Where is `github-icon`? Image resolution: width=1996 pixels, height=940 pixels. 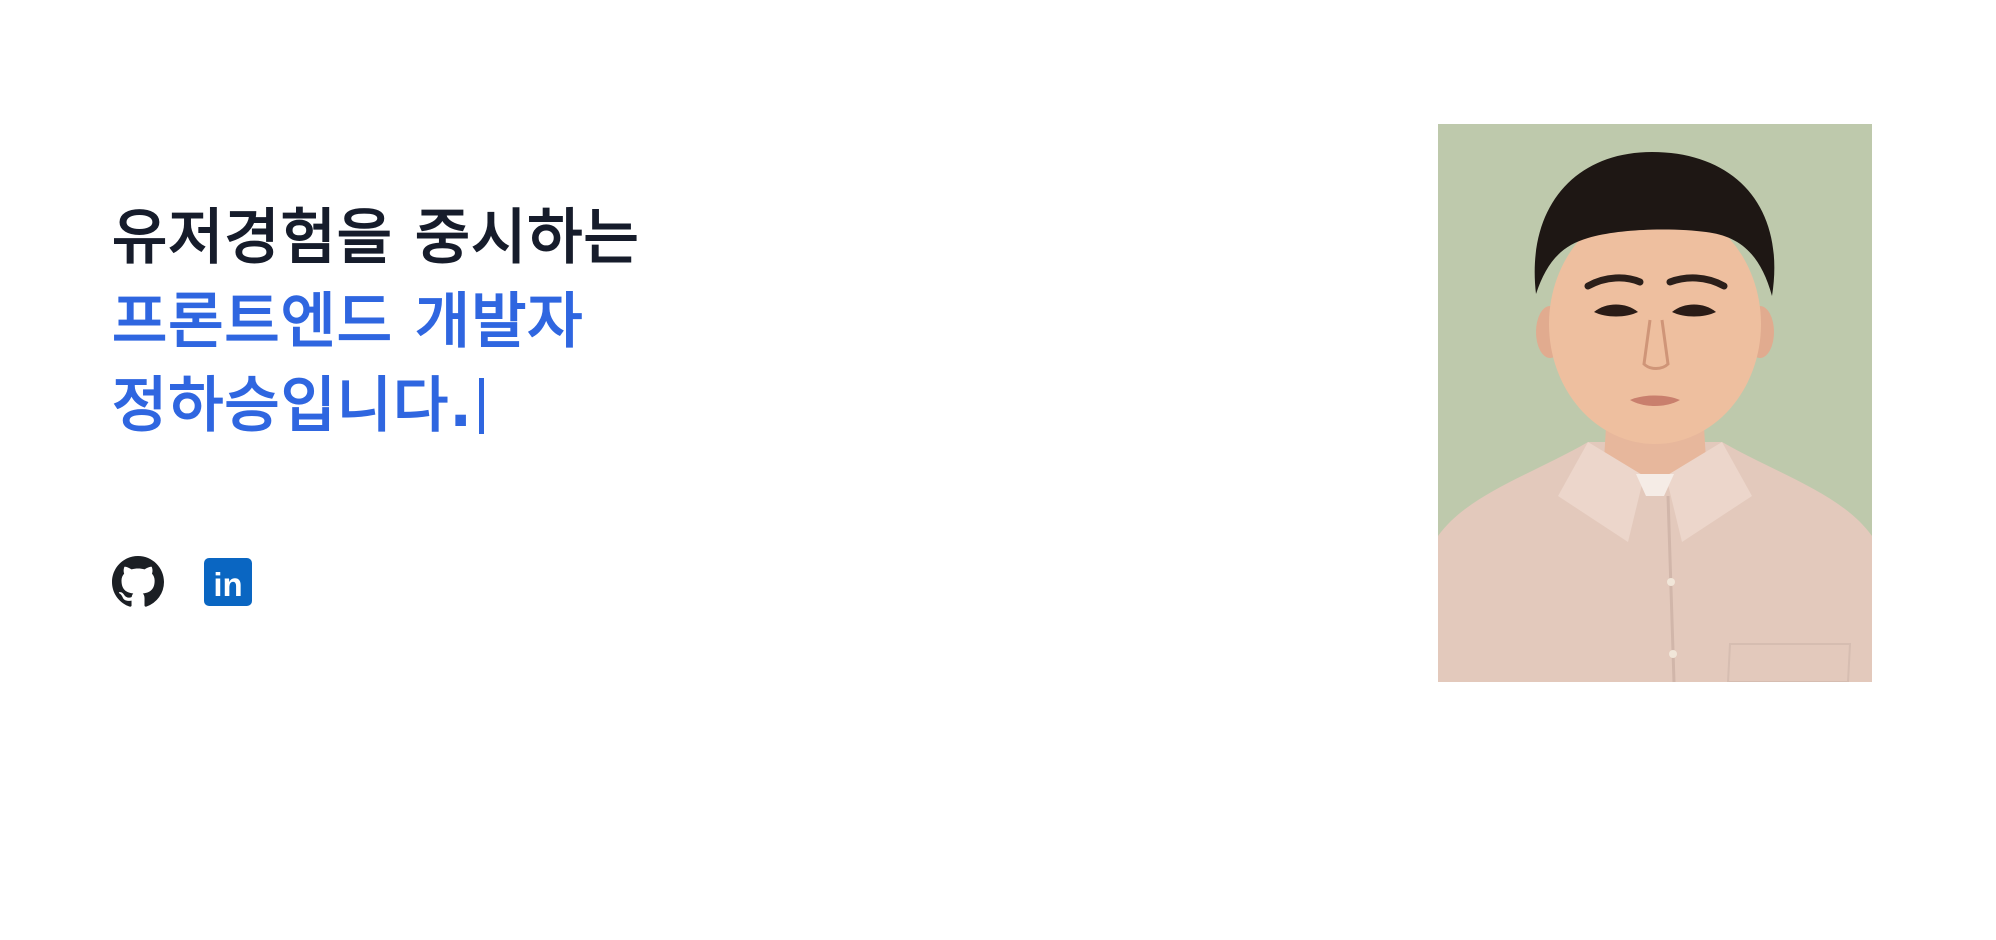
github-icon is located at coordinates (138, 581).